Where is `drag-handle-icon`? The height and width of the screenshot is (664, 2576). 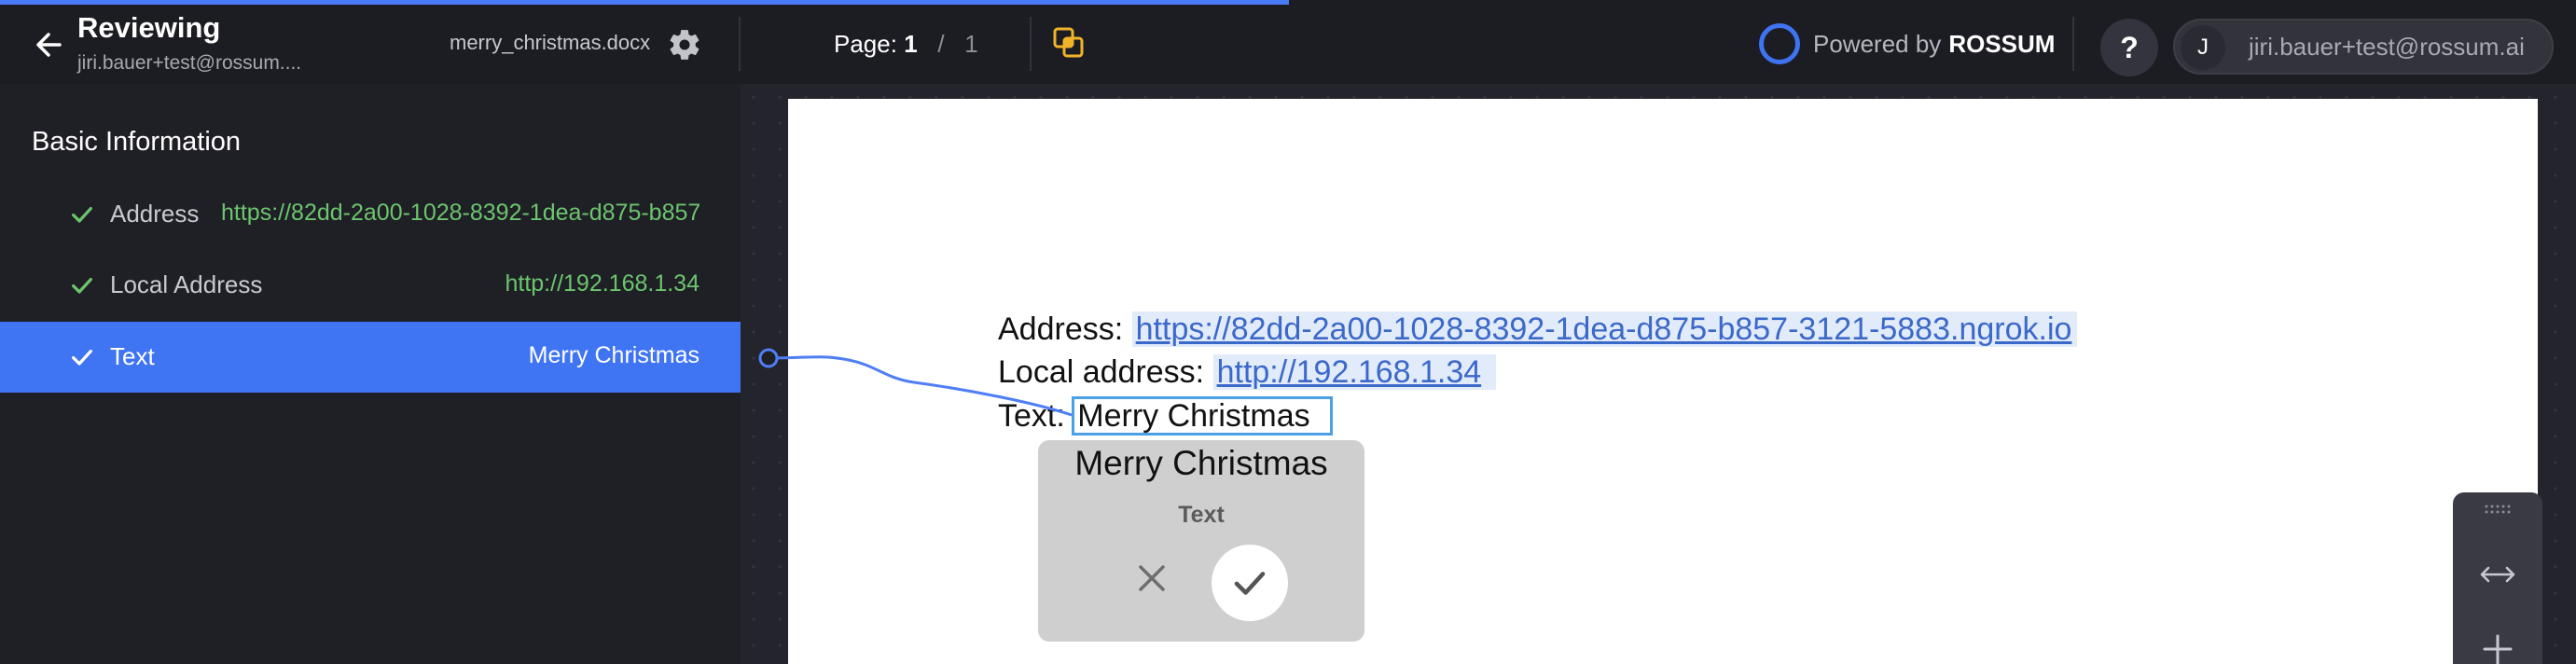
drag-handle-icon is located at coordinates (2498, 509).